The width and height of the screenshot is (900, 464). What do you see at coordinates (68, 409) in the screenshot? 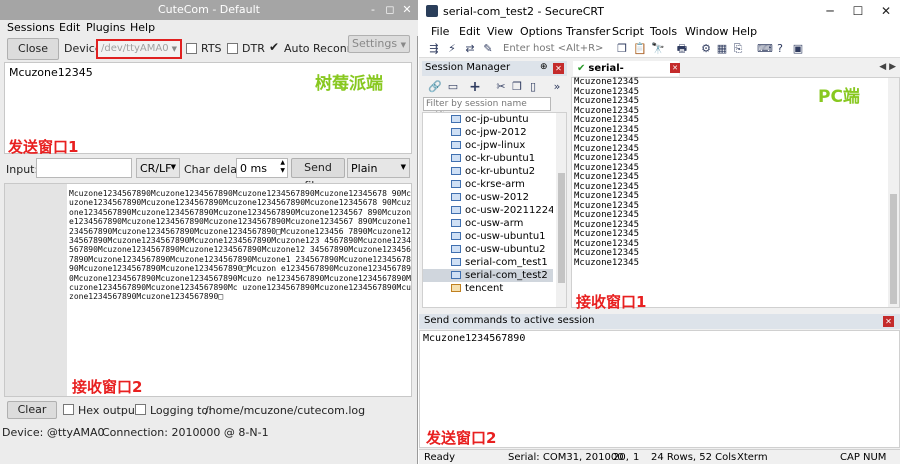
I see `hex-output-checkbox` at bounding box center [68, 409].